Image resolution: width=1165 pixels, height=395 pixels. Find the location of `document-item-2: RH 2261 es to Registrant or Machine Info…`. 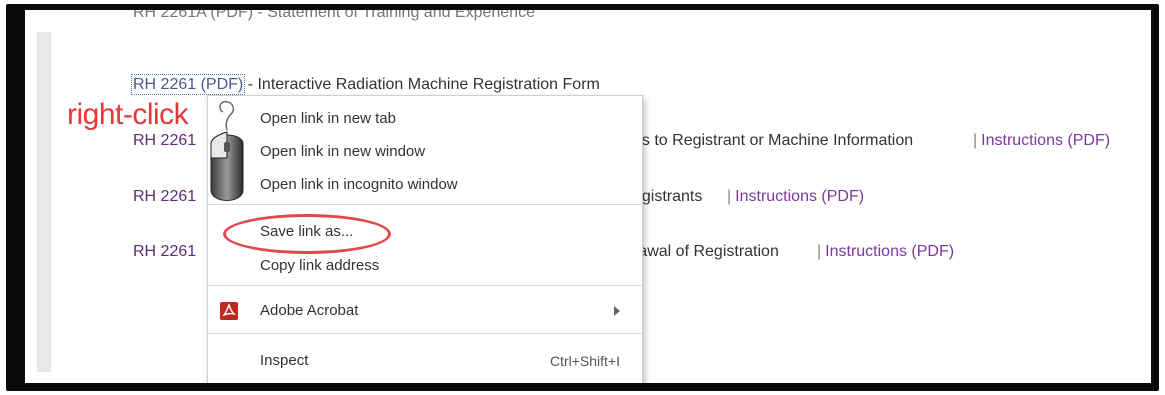

document-item-2: RH 2261 es to Registrant or Machine Info… is located at coordinates (621, 141).